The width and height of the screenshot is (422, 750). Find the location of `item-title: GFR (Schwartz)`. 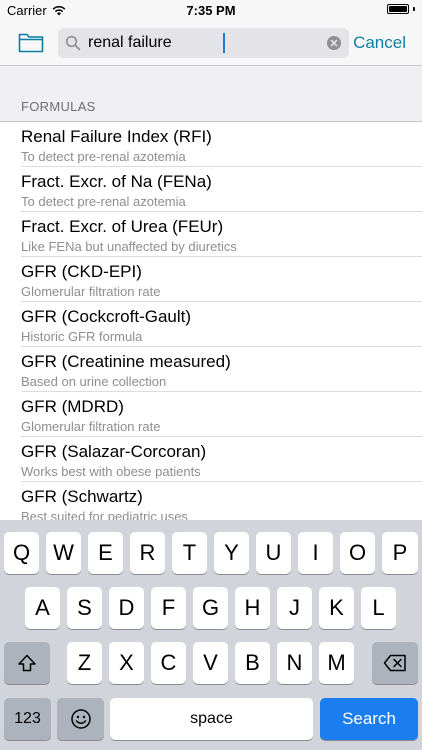

item-title: GFR (Schwartz) is located at coordinates (82, 496).